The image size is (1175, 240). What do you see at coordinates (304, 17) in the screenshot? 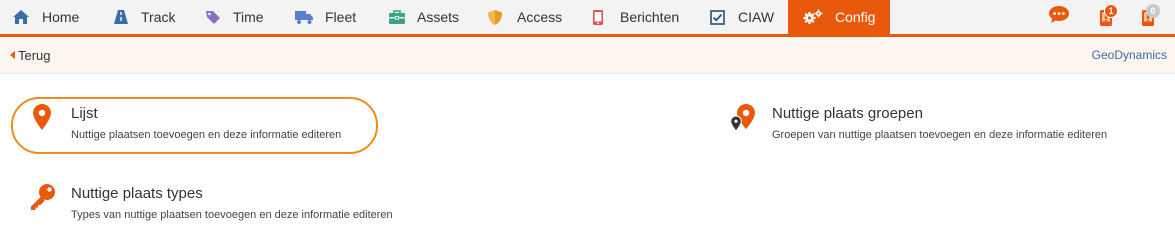
I see `truck-icon` at bounding box center [304, 17].